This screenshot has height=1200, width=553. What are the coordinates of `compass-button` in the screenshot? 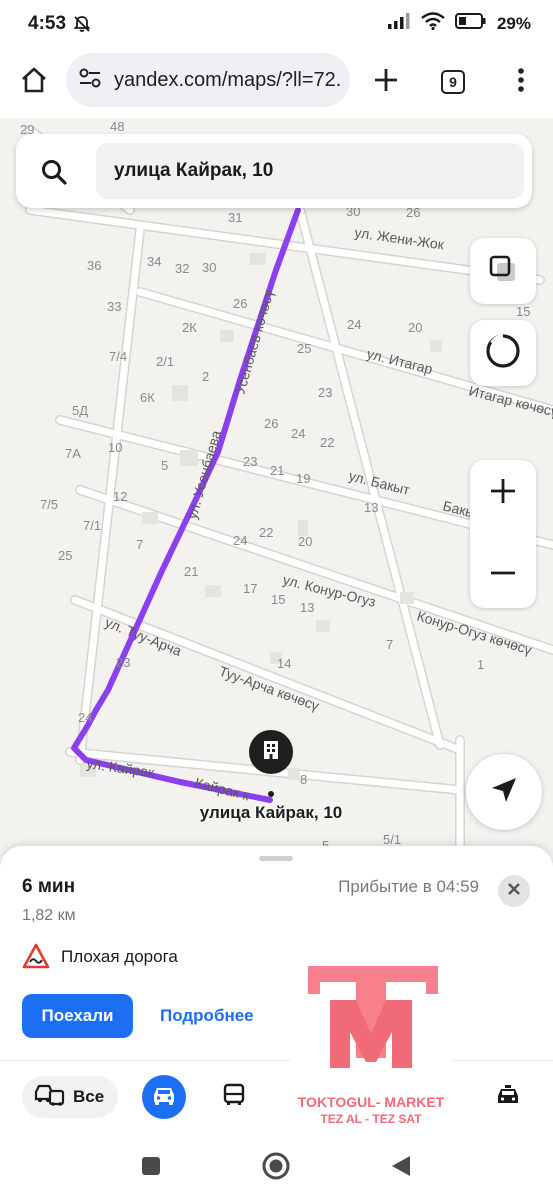 It's located at (503, 353).